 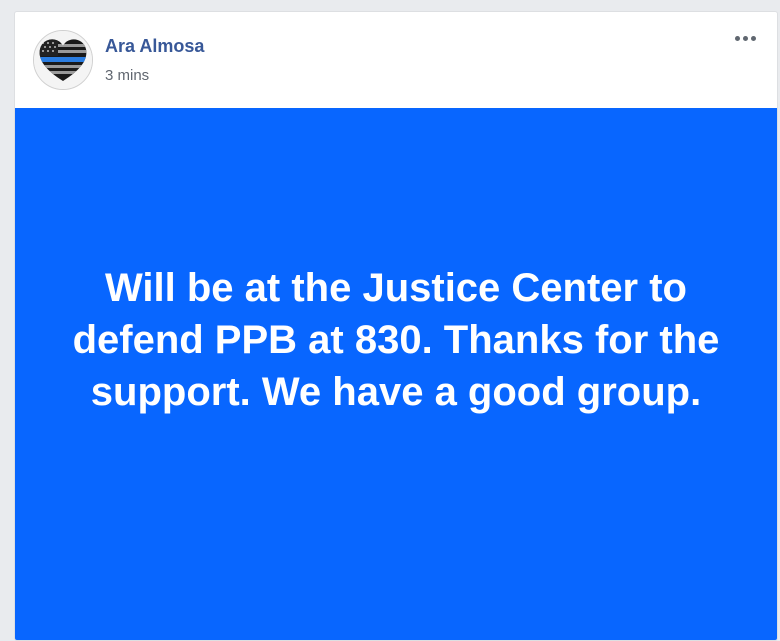 What do you see at coordinates (127, 75) in the screenshot?
I see `post-timestamp: 3 mins` at bounding box center [127, 75].